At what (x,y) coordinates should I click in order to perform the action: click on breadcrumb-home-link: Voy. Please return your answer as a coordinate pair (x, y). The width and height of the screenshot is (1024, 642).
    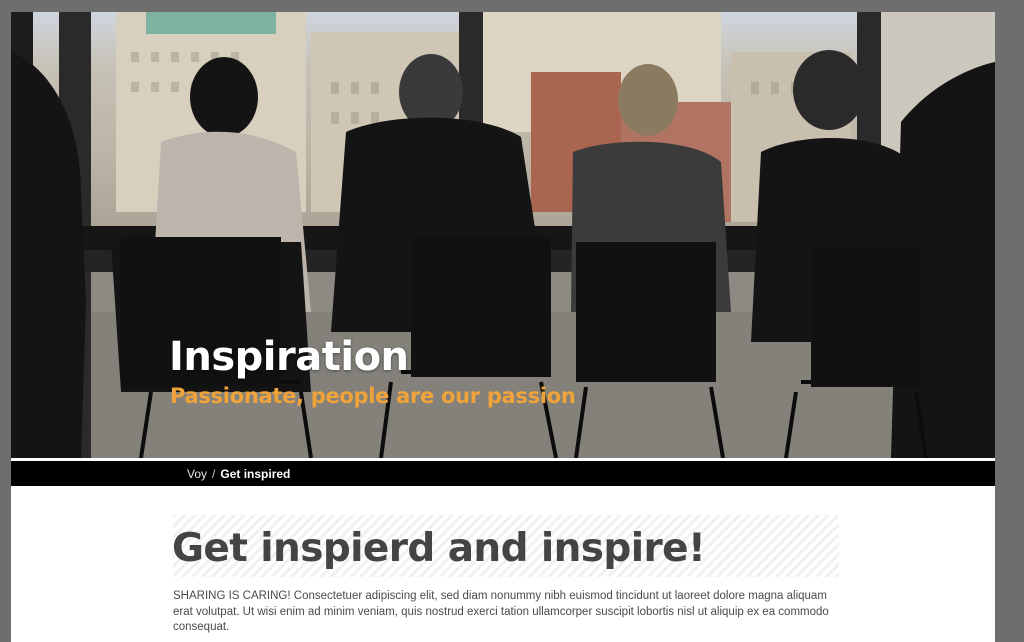
    Looking at the image, I should click on (197, 474).